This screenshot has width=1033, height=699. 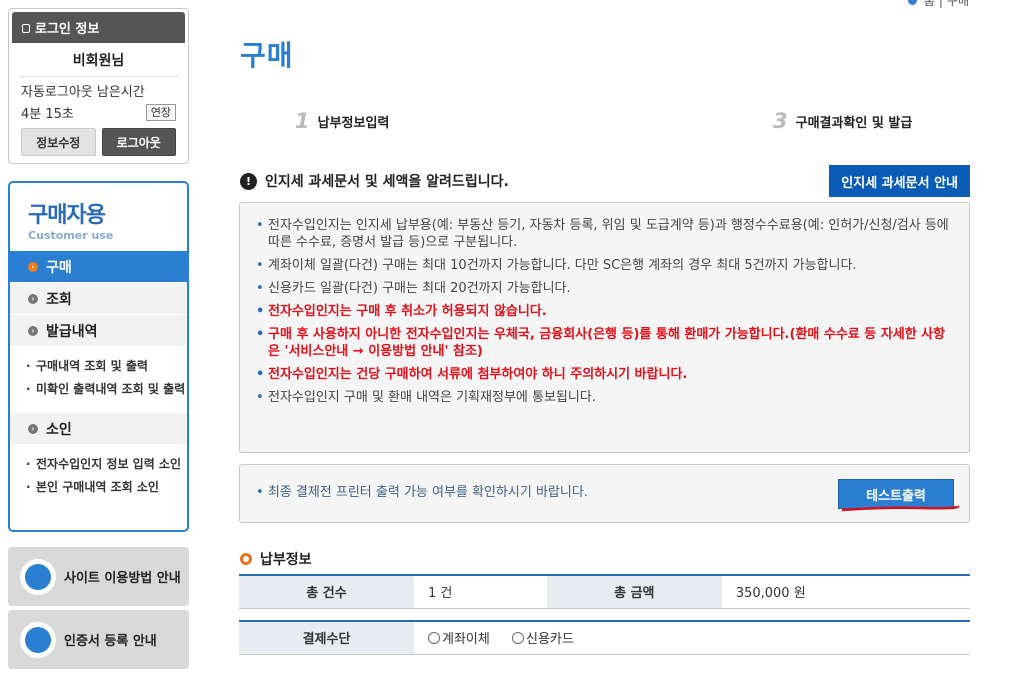 I want to click on step-label: 납부정보입력, so click(x=353, y=123).